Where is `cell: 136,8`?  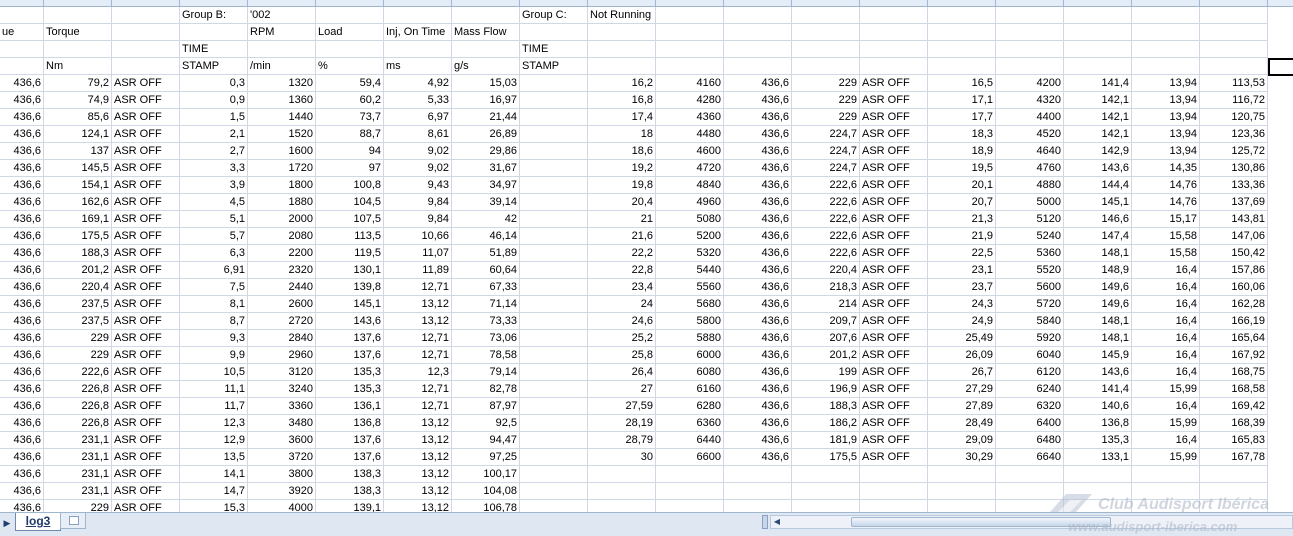
cell: 136,8 is located at coordinates (350, 423).